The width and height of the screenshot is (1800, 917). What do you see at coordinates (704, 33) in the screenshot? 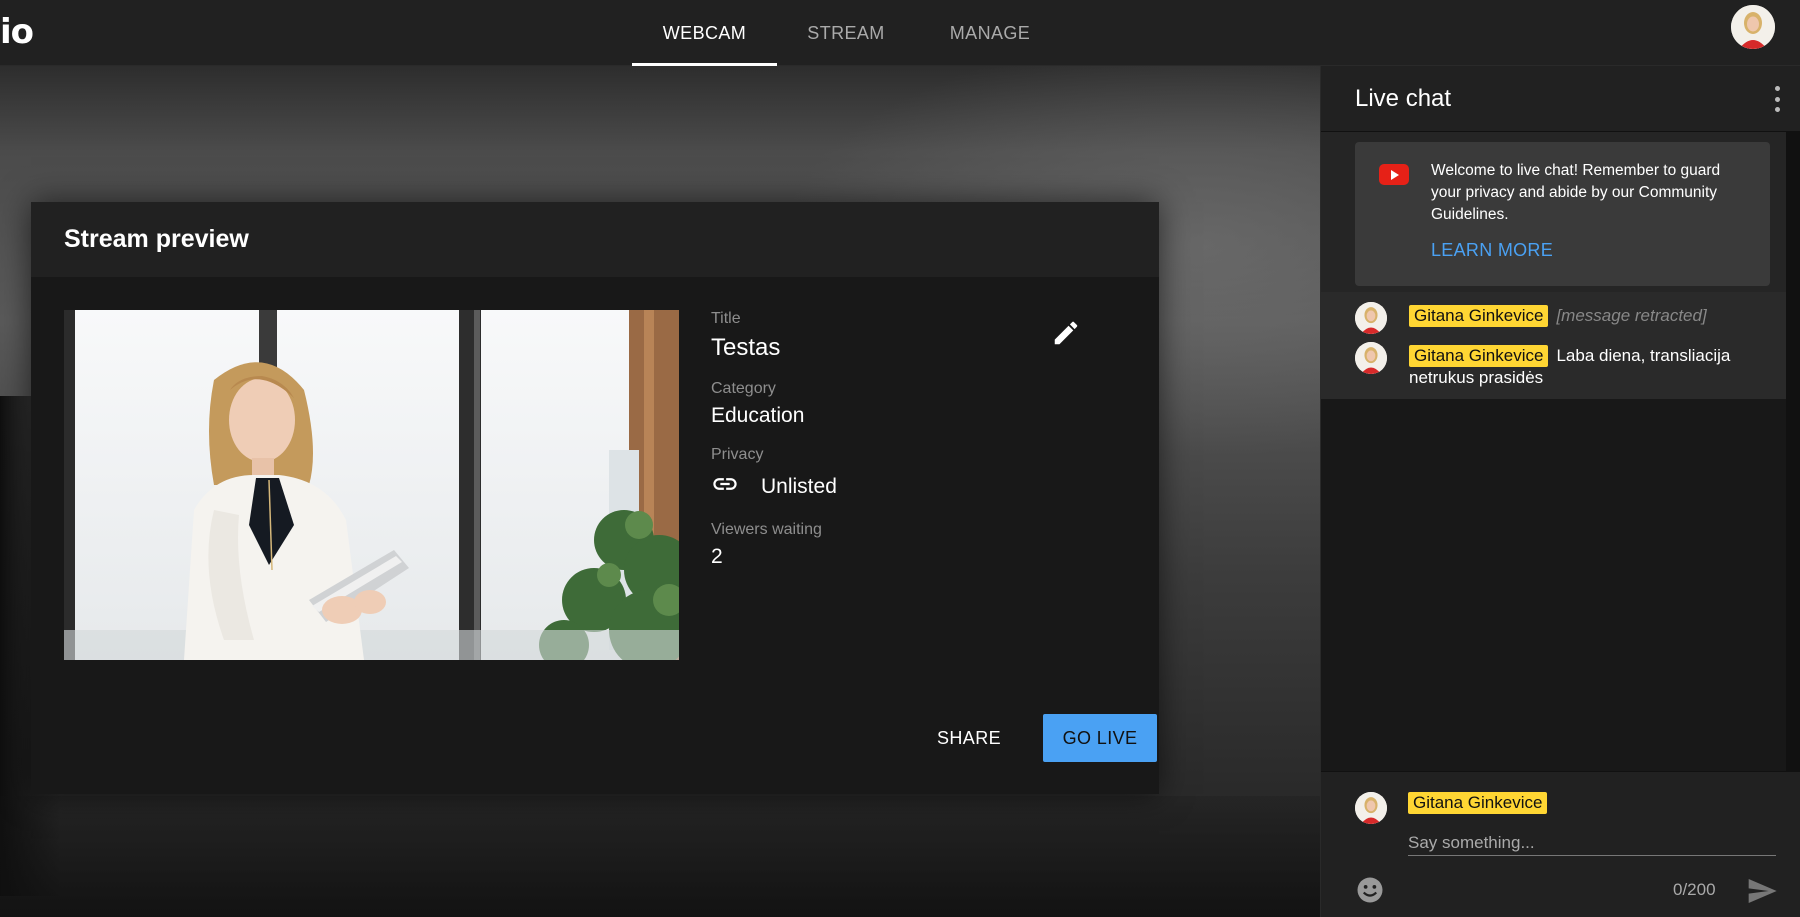
I see `tab-webcam: WEBCAM` at bounding box center [704, 33].